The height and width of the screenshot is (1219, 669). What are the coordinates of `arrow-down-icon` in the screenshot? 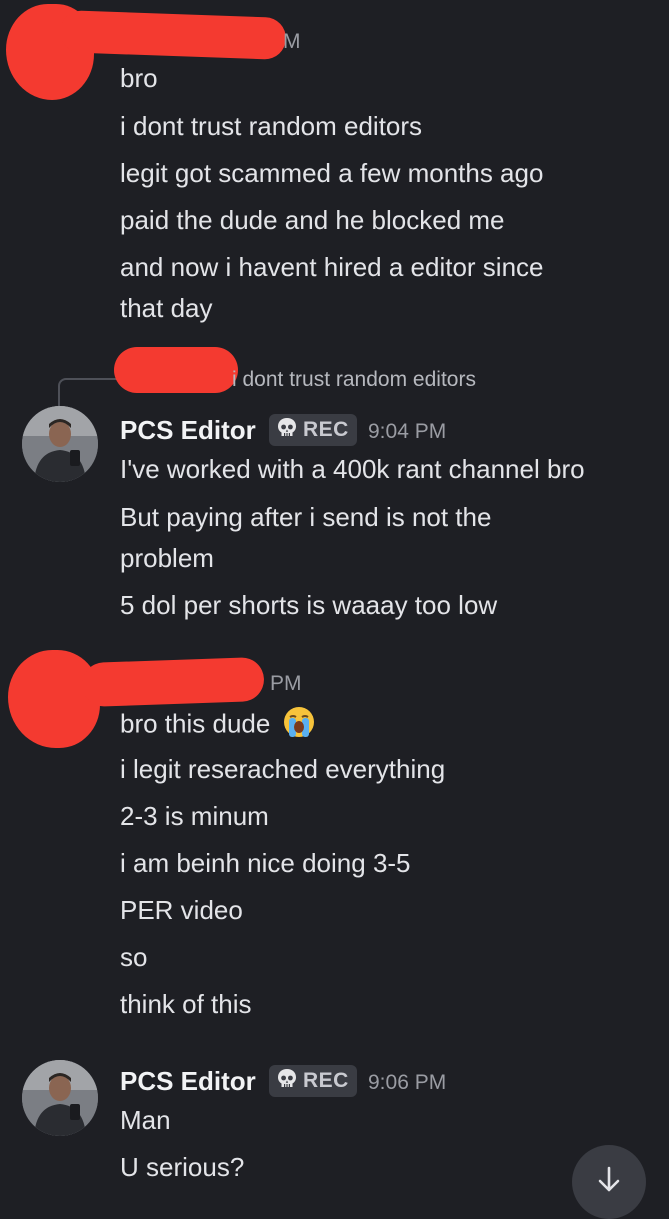 It's located at (609, 1182).